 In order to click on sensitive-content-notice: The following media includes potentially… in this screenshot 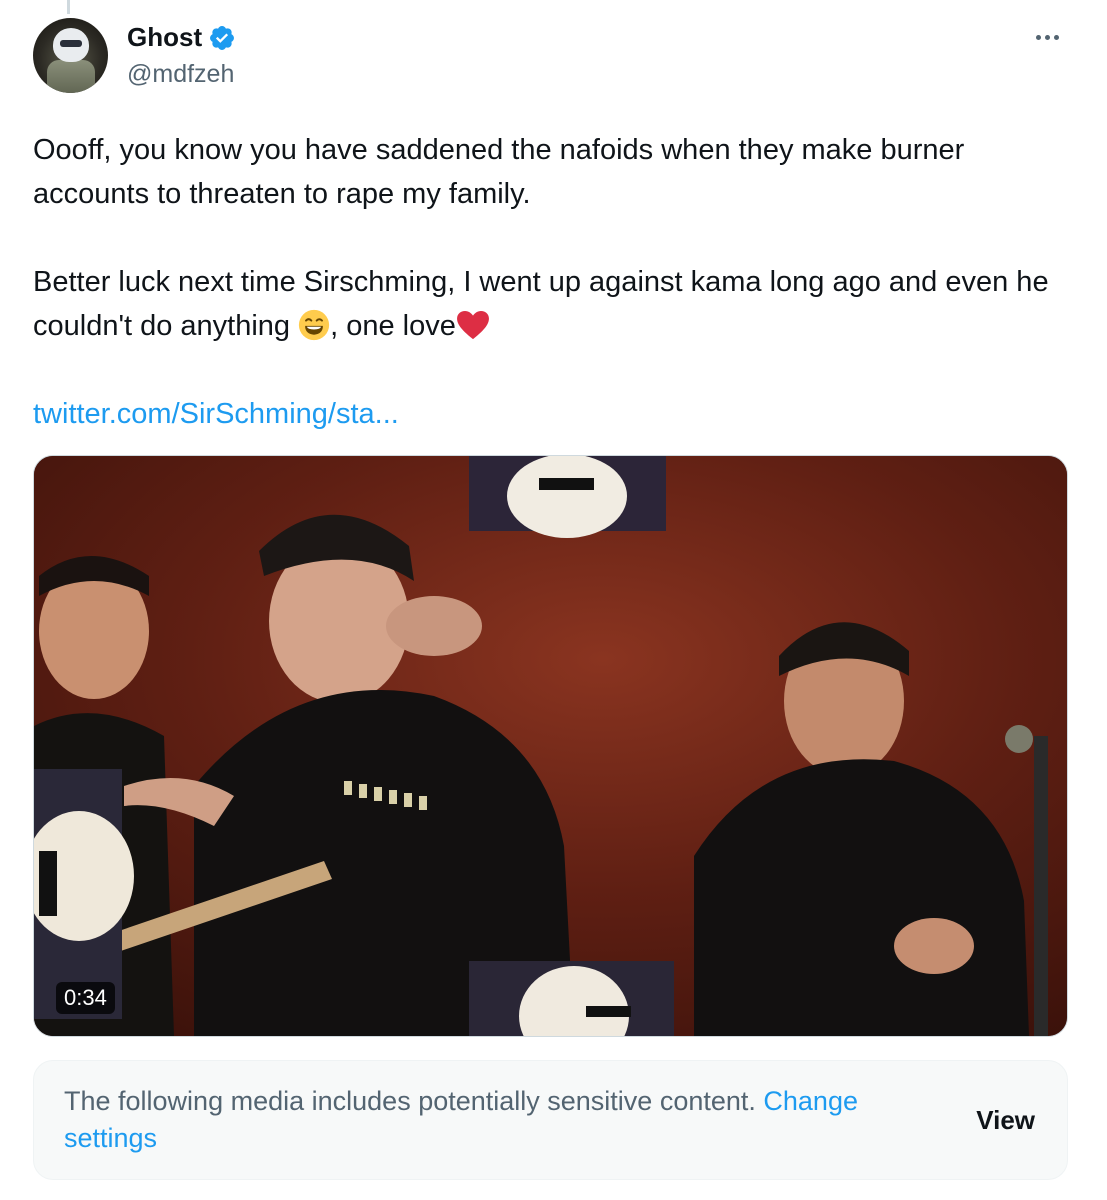, I will do `click(550, 1120)`.